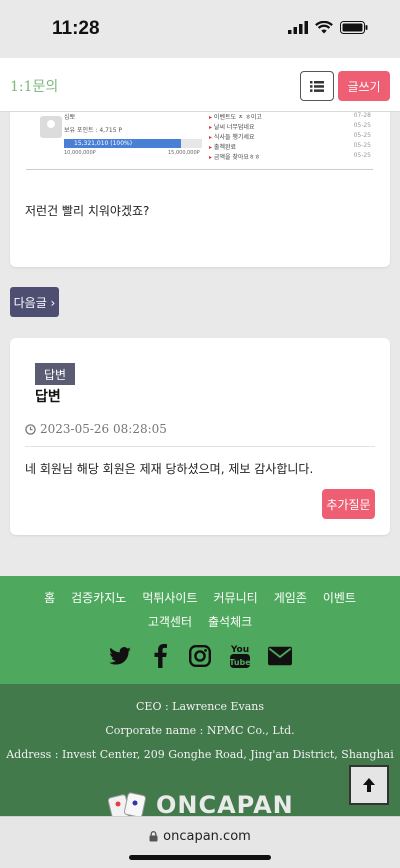 The image size is (400, 868). I want to click on clock-icon, so click(30, 429).